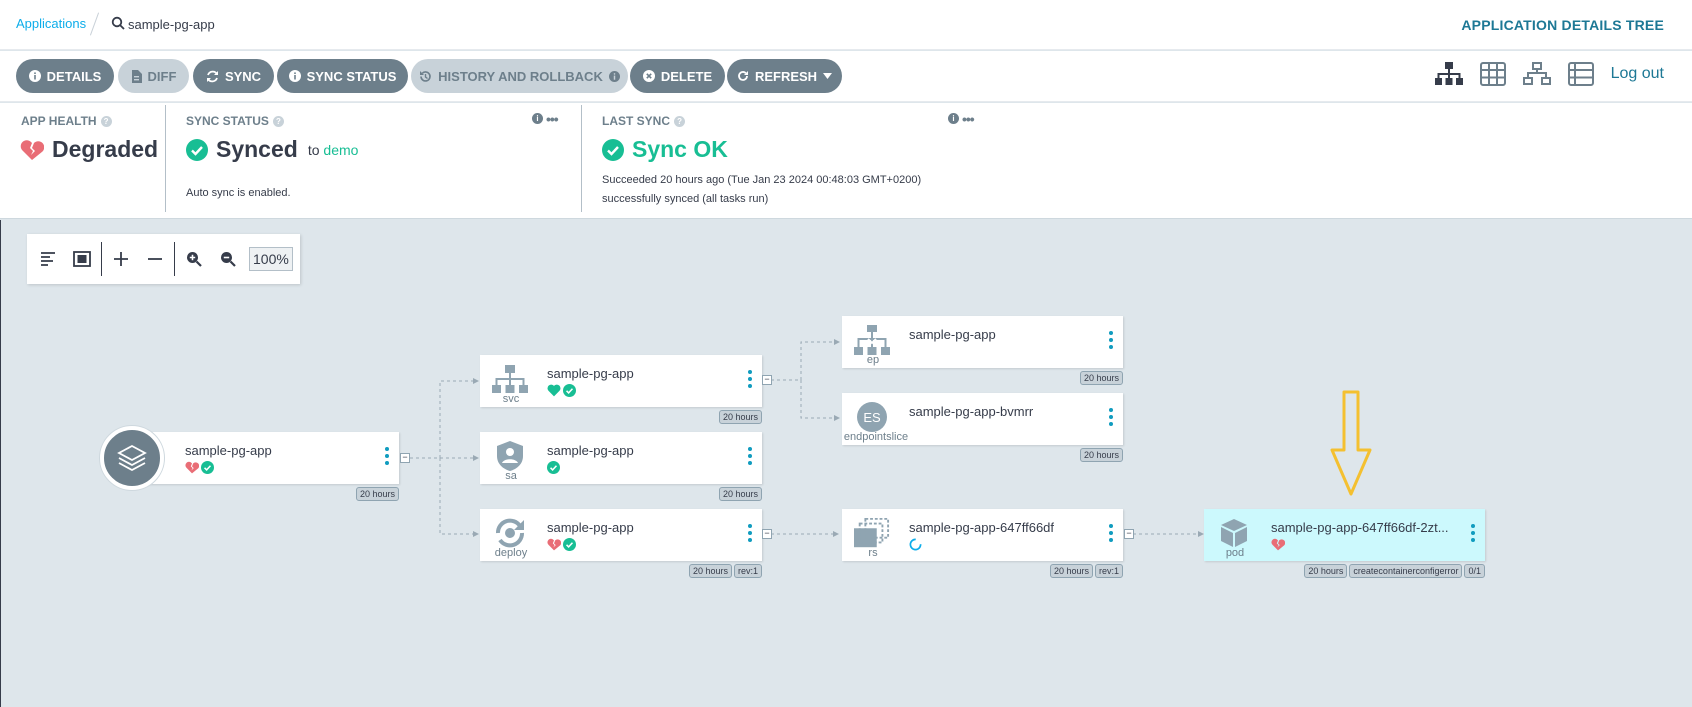  Describe the element at coordinates (621, 543) in the screenshot. I see `deploy-node: deploy sample-pg-app 20 hours rev:1` at that location.